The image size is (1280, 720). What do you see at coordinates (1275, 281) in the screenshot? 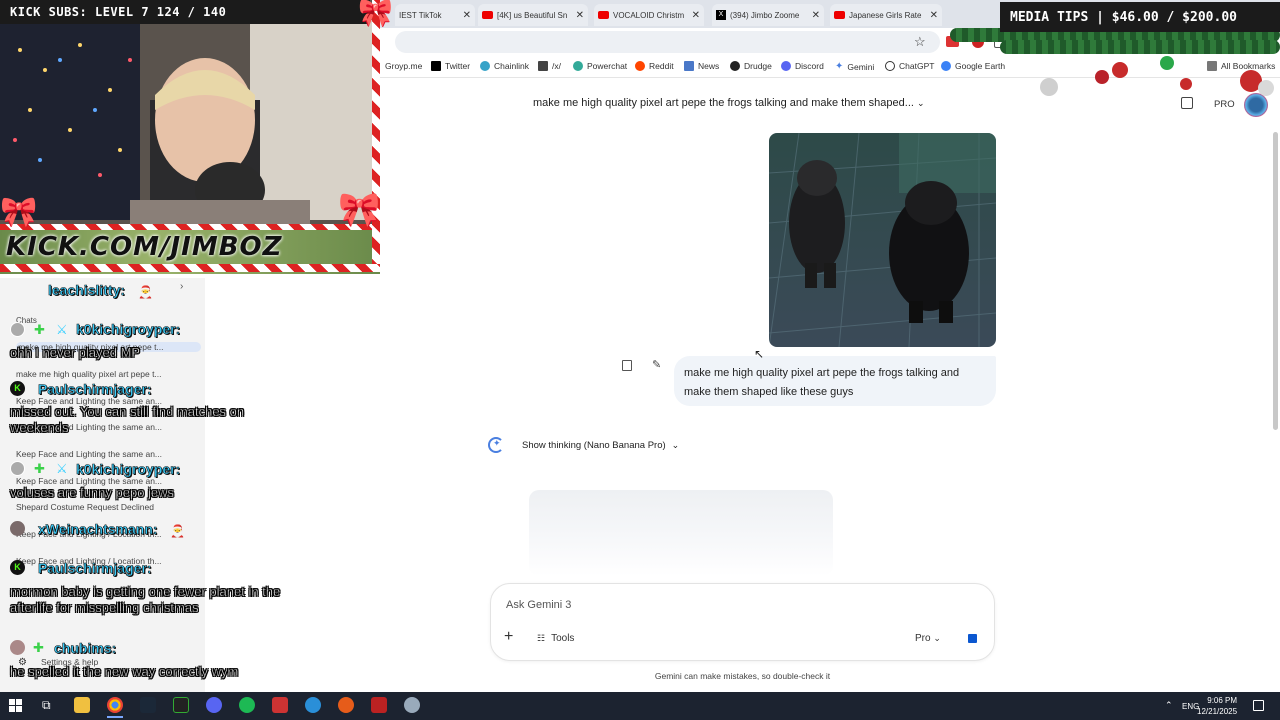
I see `scrollbar` at bounding box center [1275, 281].